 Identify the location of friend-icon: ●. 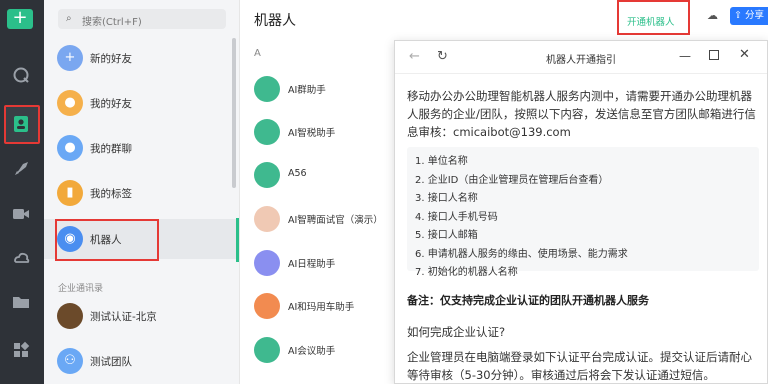
(70, 103).